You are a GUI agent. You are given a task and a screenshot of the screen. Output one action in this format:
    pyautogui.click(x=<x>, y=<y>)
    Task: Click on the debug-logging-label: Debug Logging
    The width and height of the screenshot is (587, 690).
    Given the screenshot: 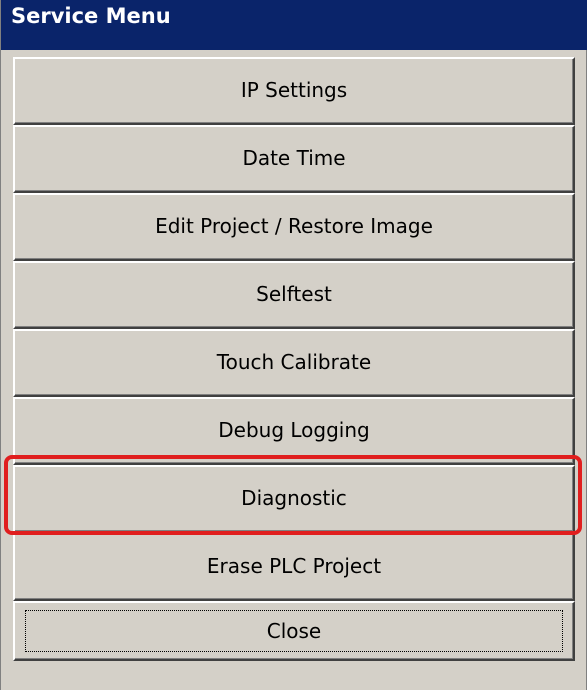 What is the action you would take?
    pyautogui.click(x=294, y=430)
    